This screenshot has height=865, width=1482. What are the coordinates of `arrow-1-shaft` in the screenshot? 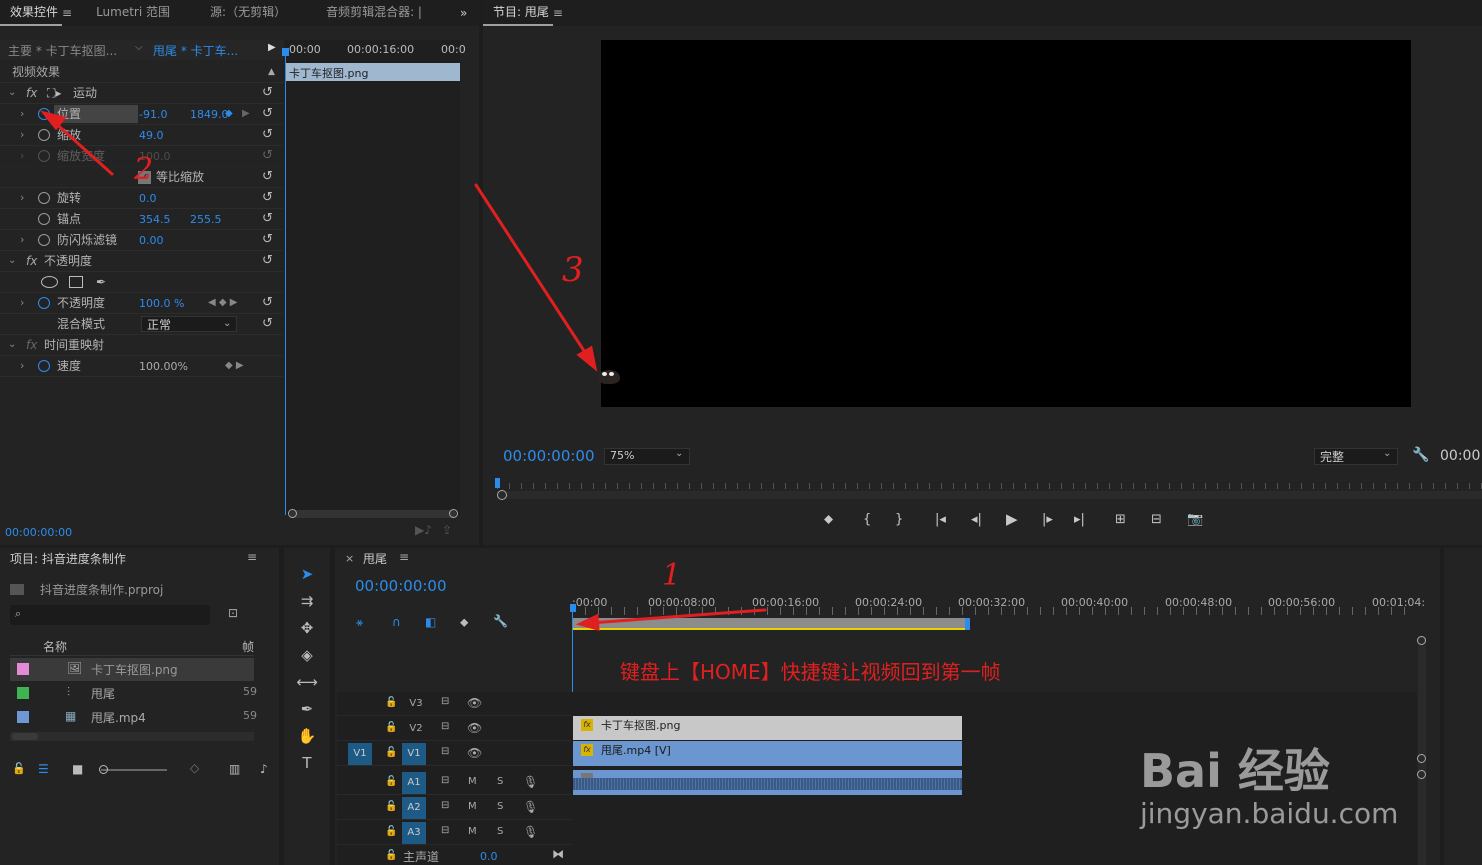 It's located at (677, 616).